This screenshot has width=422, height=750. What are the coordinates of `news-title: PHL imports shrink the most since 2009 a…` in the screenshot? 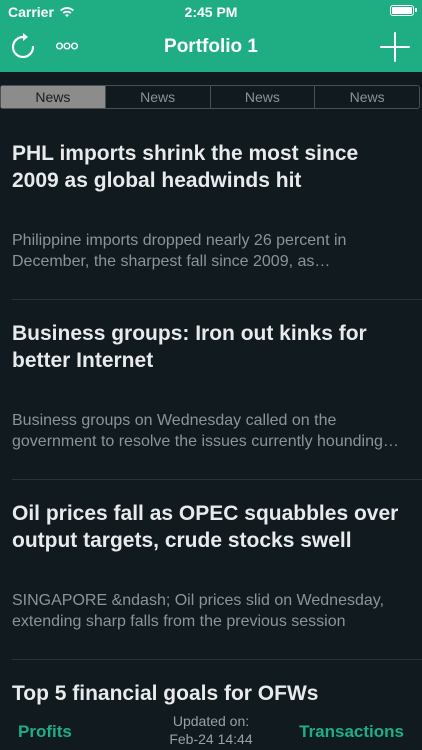 It's located at (185, 167).